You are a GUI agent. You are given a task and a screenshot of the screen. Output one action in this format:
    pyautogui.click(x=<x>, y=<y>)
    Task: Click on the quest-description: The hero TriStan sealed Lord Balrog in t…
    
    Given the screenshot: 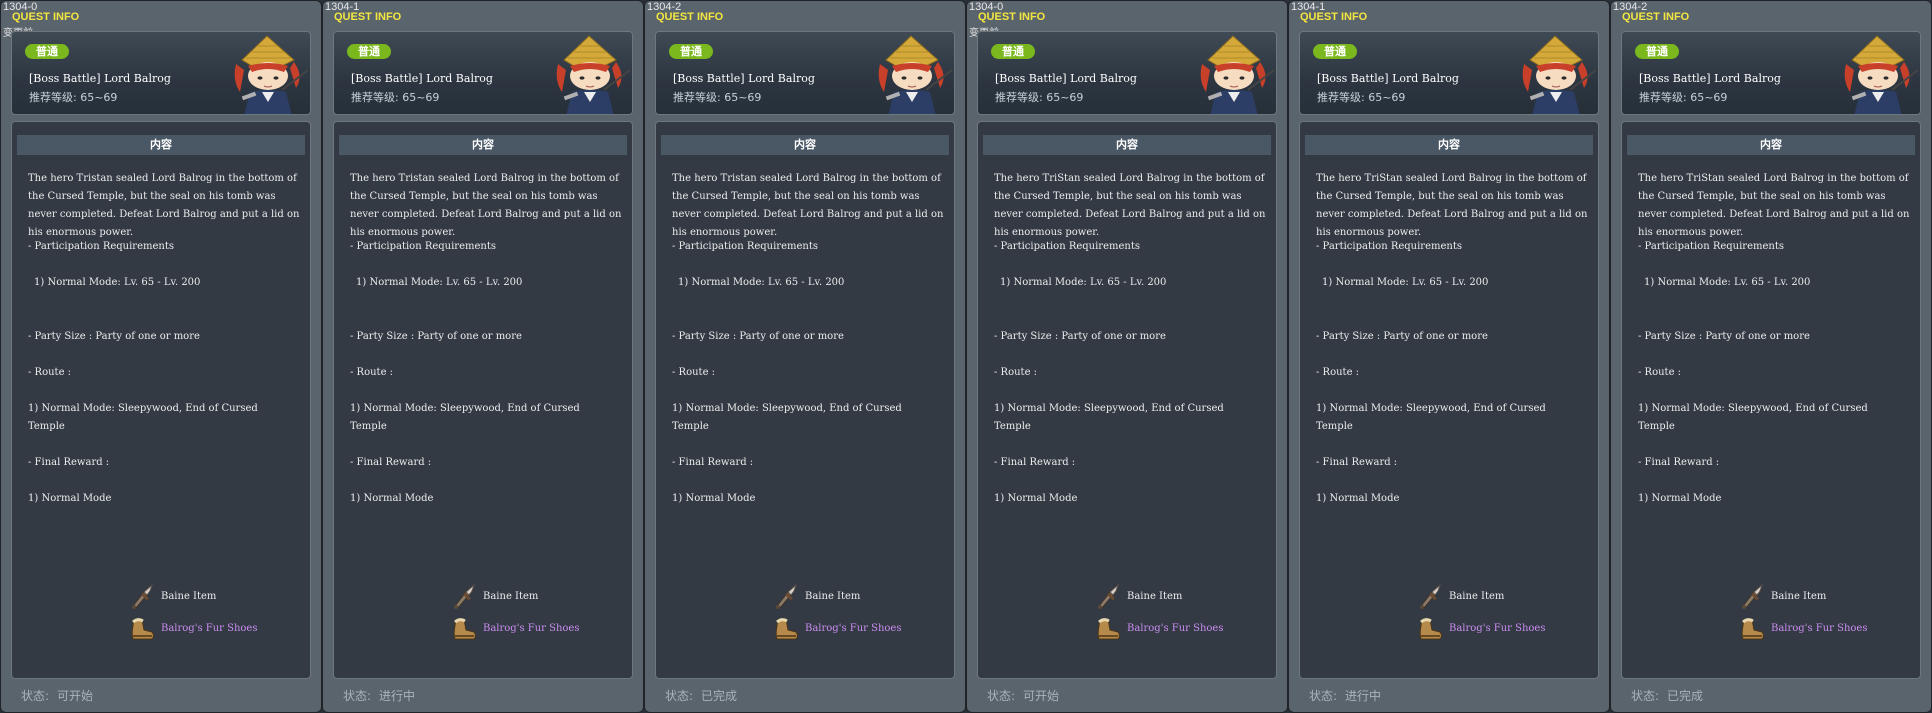 What is the action you would take?
    pyautogui.click(x=1453, y=205)
    